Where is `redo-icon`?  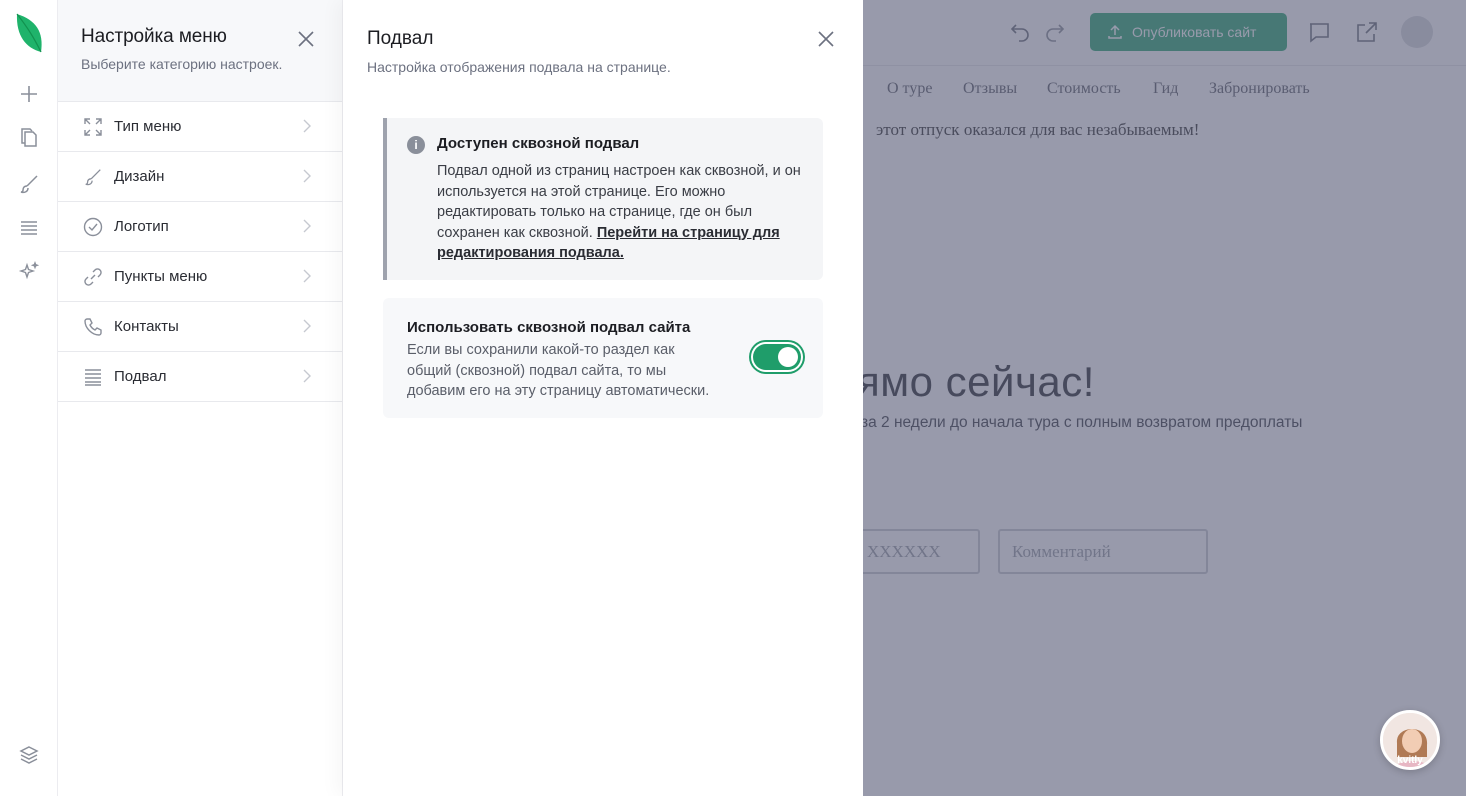 redo-icon is located at coordinates (1055, 32).